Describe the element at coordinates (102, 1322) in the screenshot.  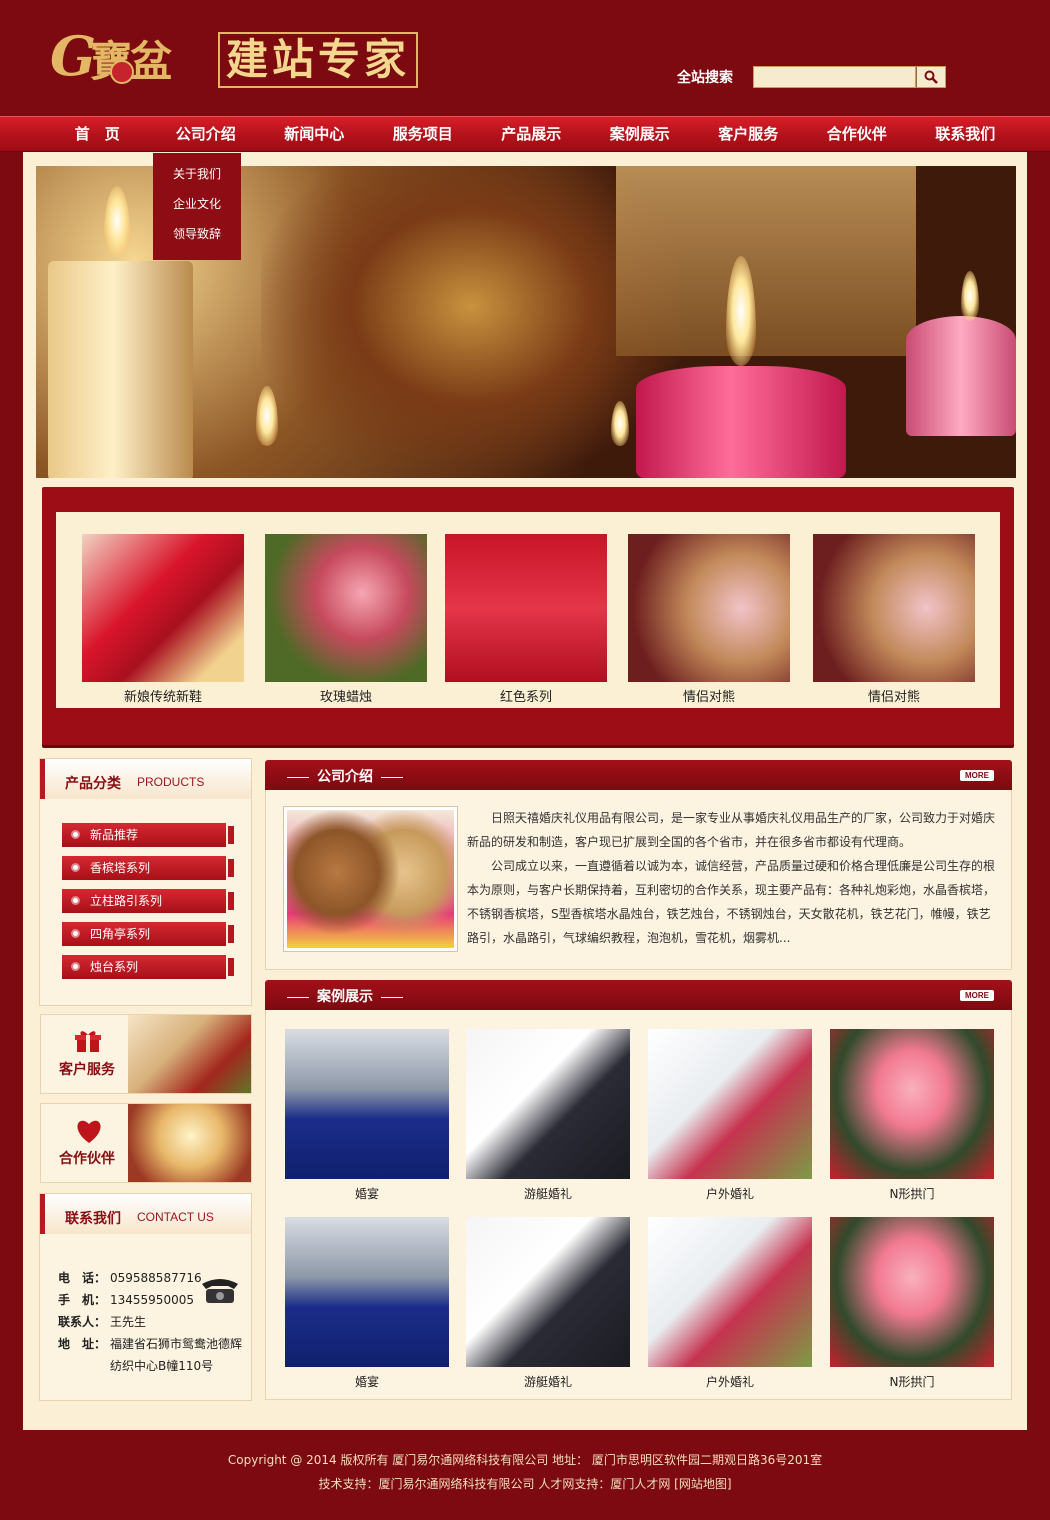
I see `contact-person: 联系人： 王先生` at that location.